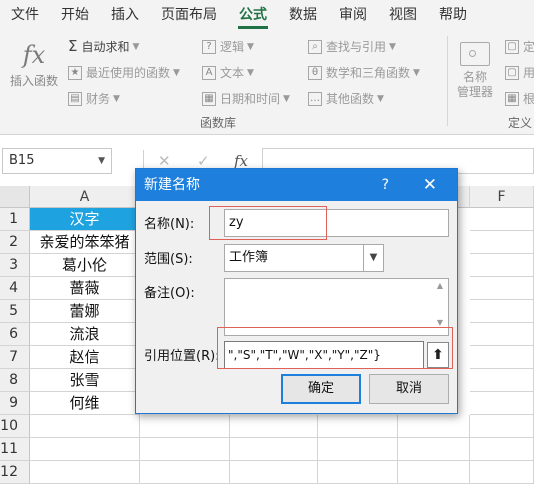 Image resolution: width=534 pixels, height=500 pixels. What do you see at coordinates (440, 285) in the screenshot?
I see `scroll-up-icon: ▲` at bounding box center [440, 285].